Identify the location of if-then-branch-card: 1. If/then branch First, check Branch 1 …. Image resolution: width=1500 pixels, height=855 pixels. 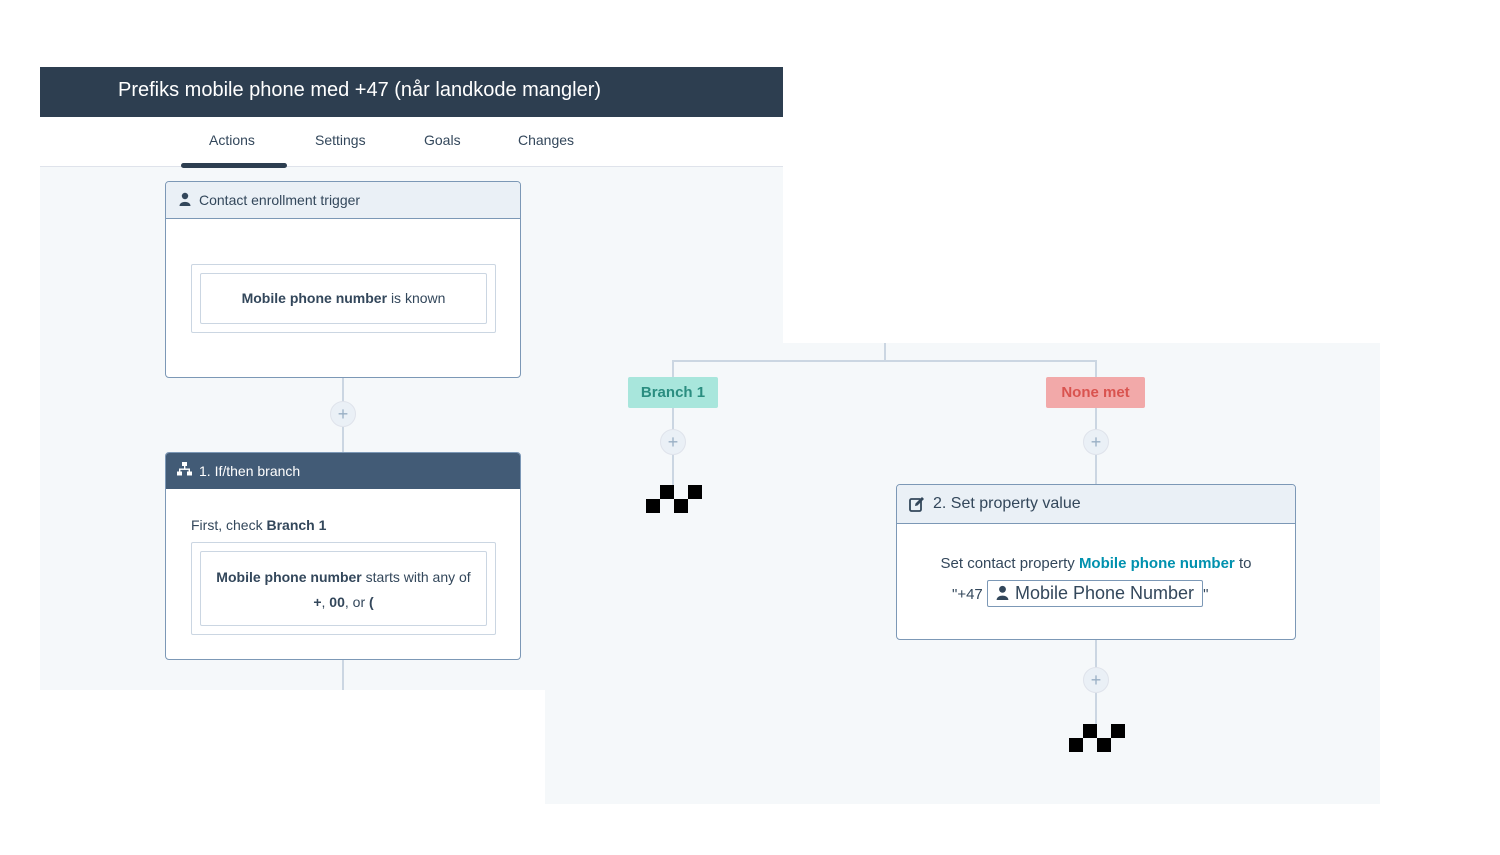
(343, 556).